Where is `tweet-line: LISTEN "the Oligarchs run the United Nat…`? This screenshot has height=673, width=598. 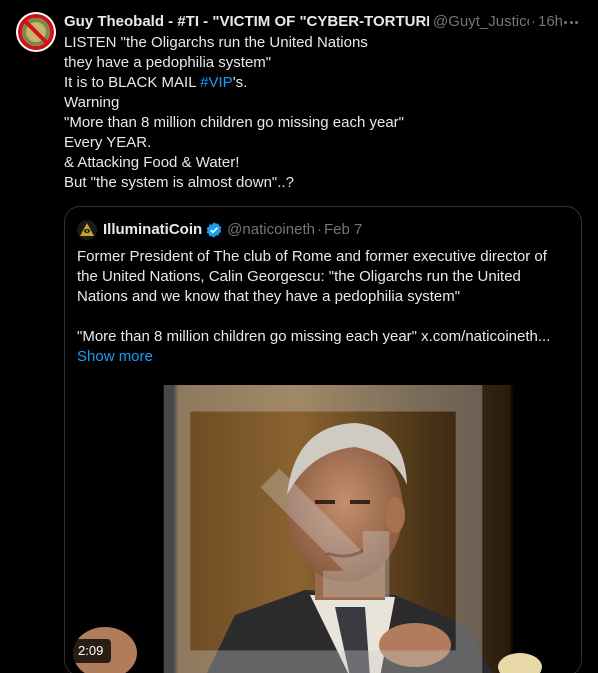
tweet-line: LISTEN "the Oligarchs run the United Nat… is located at coordinates (216, 42).